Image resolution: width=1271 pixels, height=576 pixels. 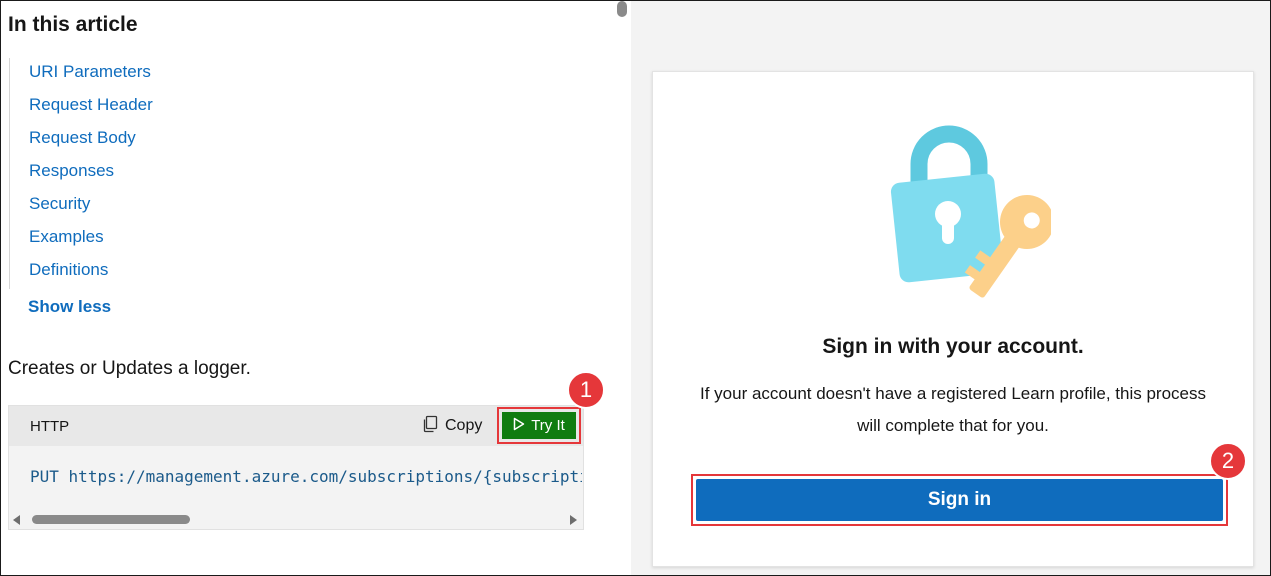 I want to click on operation-description: Creates or Updates a logger., so click(x=129, y=368).